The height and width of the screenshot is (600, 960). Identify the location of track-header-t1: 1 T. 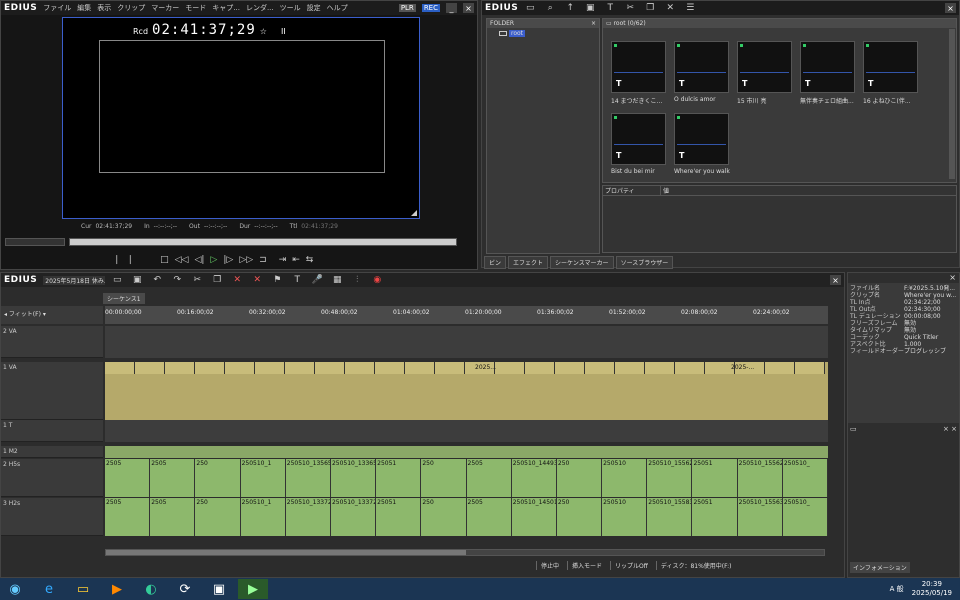
(52, 431).